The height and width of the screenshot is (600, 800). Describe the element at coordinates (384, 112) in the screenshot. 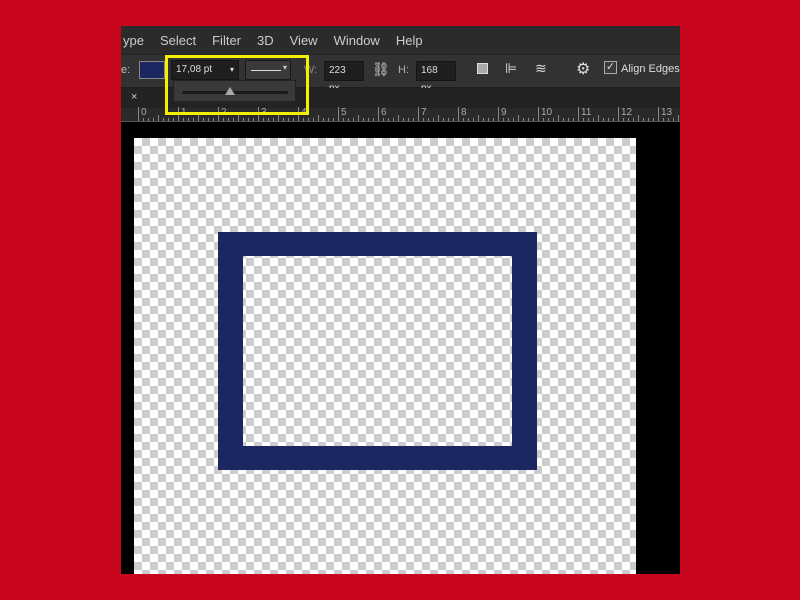

I see `ruler-label: 6` at that location.